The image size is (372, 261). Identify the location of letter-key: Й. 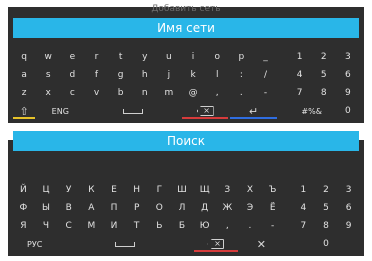
(23, 190).